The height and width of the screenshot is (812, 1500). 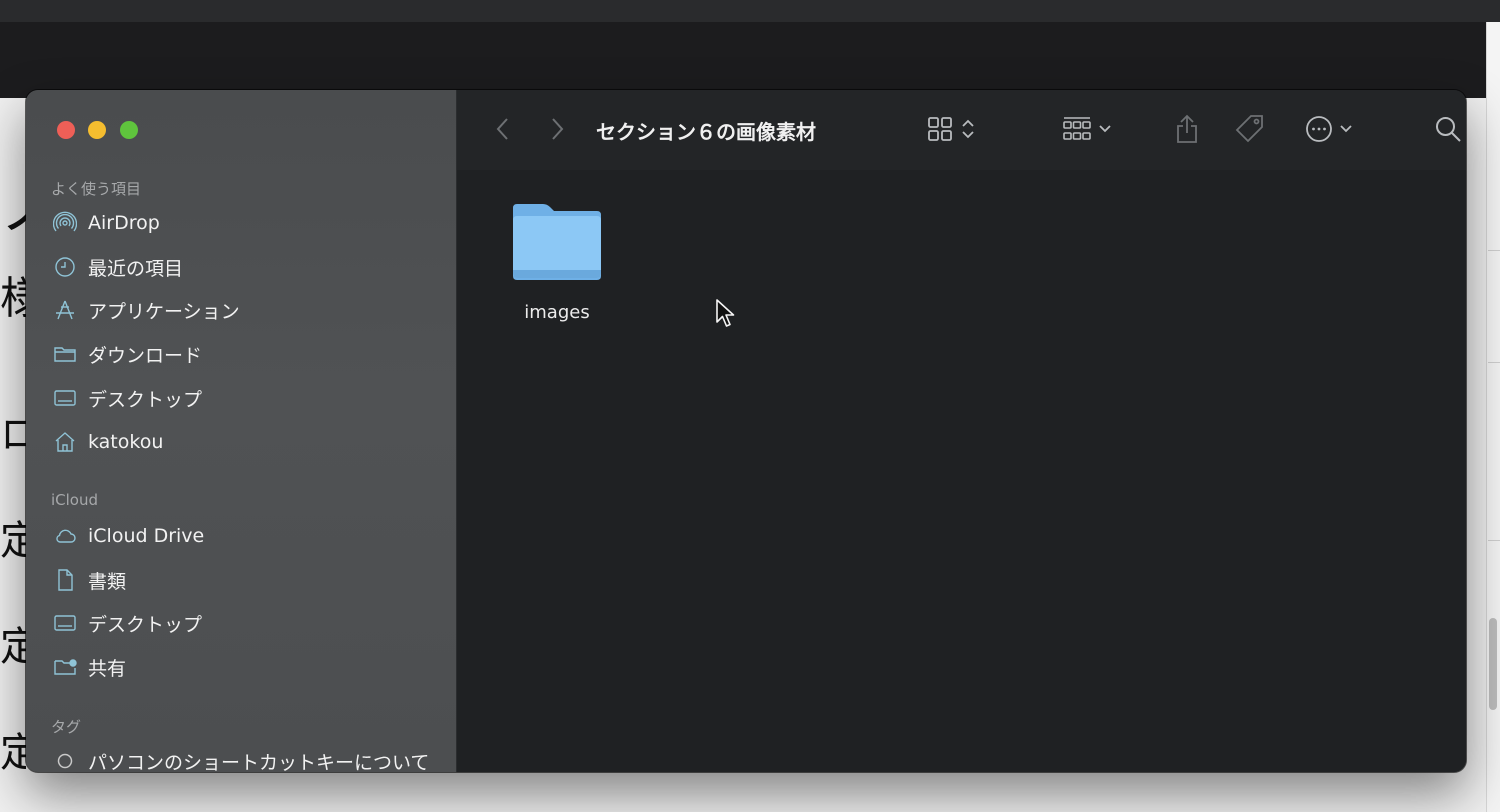 I want to click on toolbar: セクション６の画像素材, so click(x=961, y=130).